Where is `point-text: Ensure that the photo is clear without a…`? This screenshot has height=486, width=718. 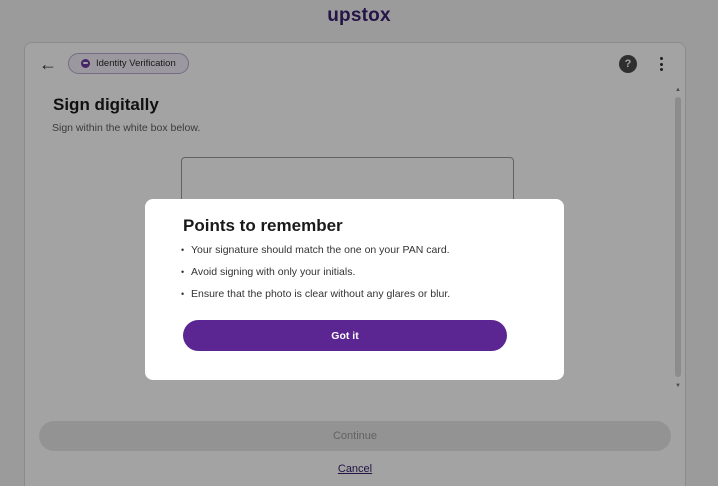 point-text: Ensure that the photo is clear without a… is located at coordinates (321, 294).